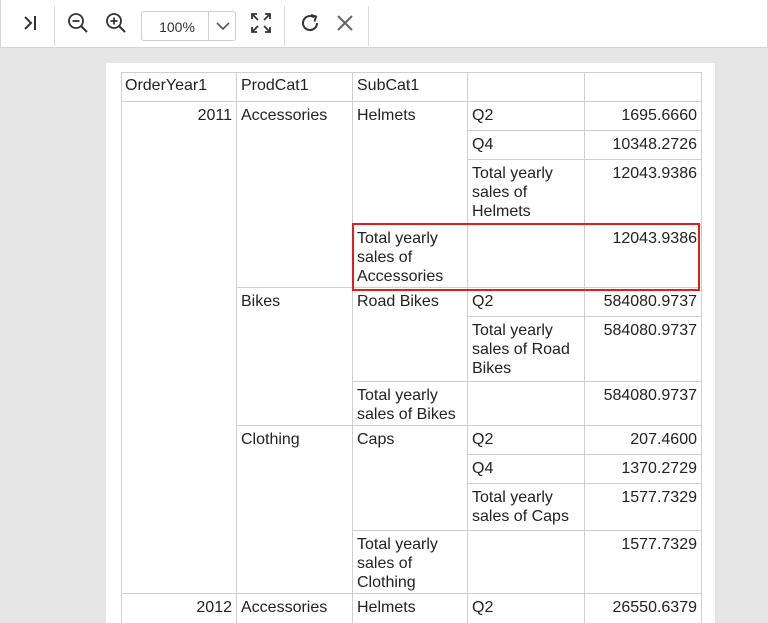 This screenshot has width=768, height=623. What do you see at coordinates (410, 562) in the screenshot?
I see `category-total-label: Total yearly sales of Clothing` at bounding box center [410, 562].